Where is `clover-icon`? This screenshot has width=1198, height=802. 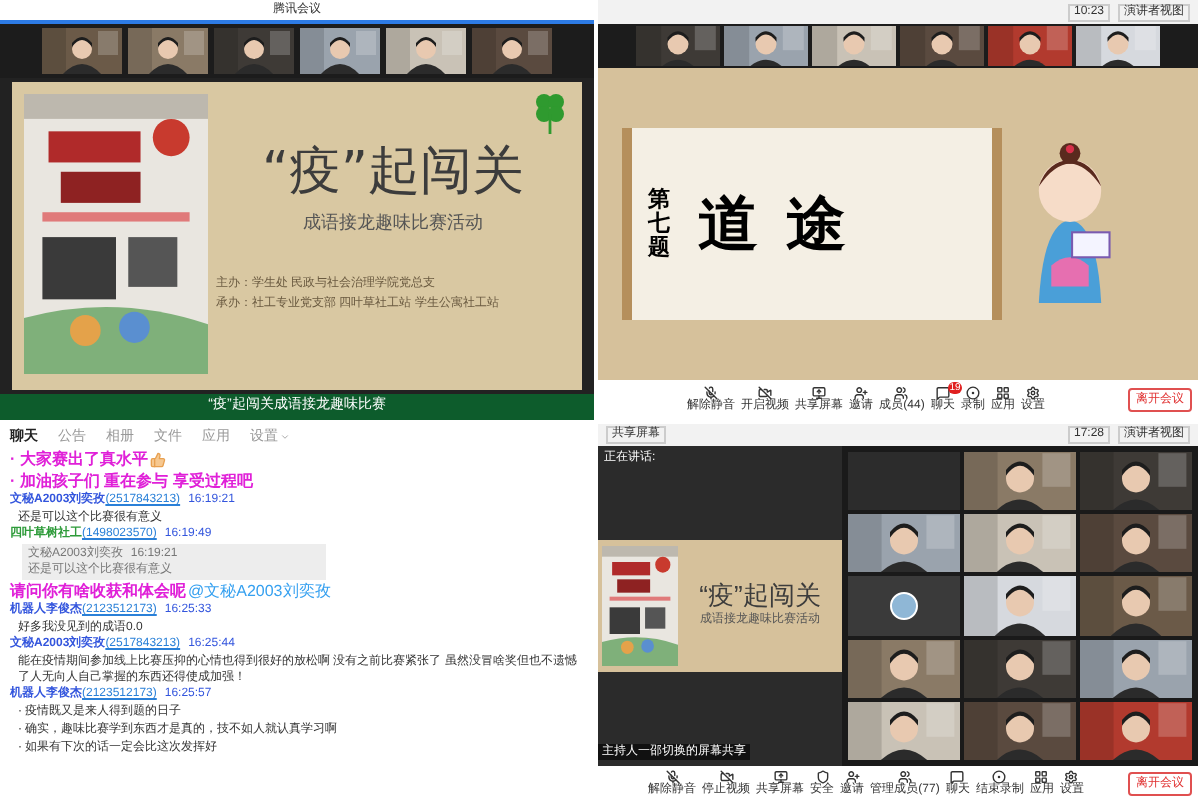 clover-icon is located at coordinates (550, 112).